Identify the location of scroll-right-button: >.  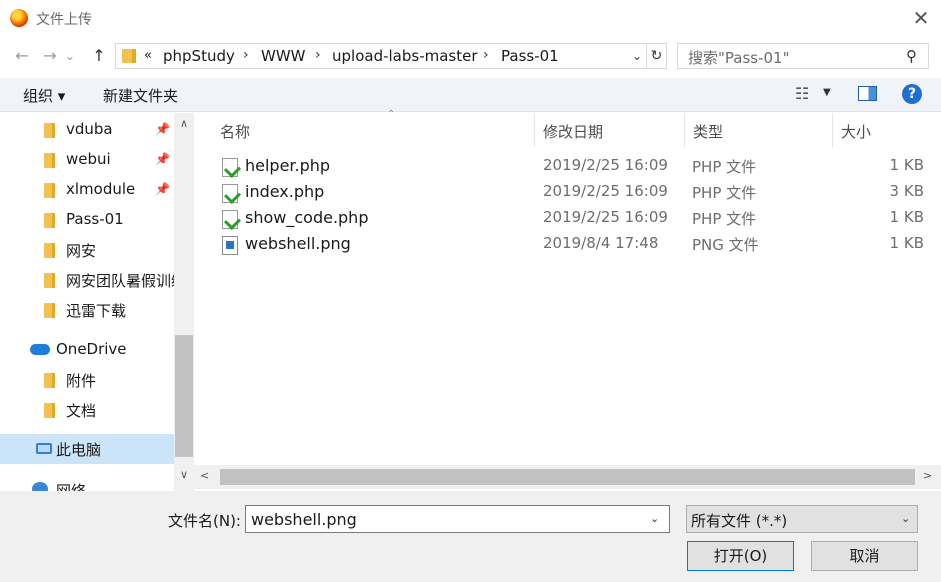
(927, 475).